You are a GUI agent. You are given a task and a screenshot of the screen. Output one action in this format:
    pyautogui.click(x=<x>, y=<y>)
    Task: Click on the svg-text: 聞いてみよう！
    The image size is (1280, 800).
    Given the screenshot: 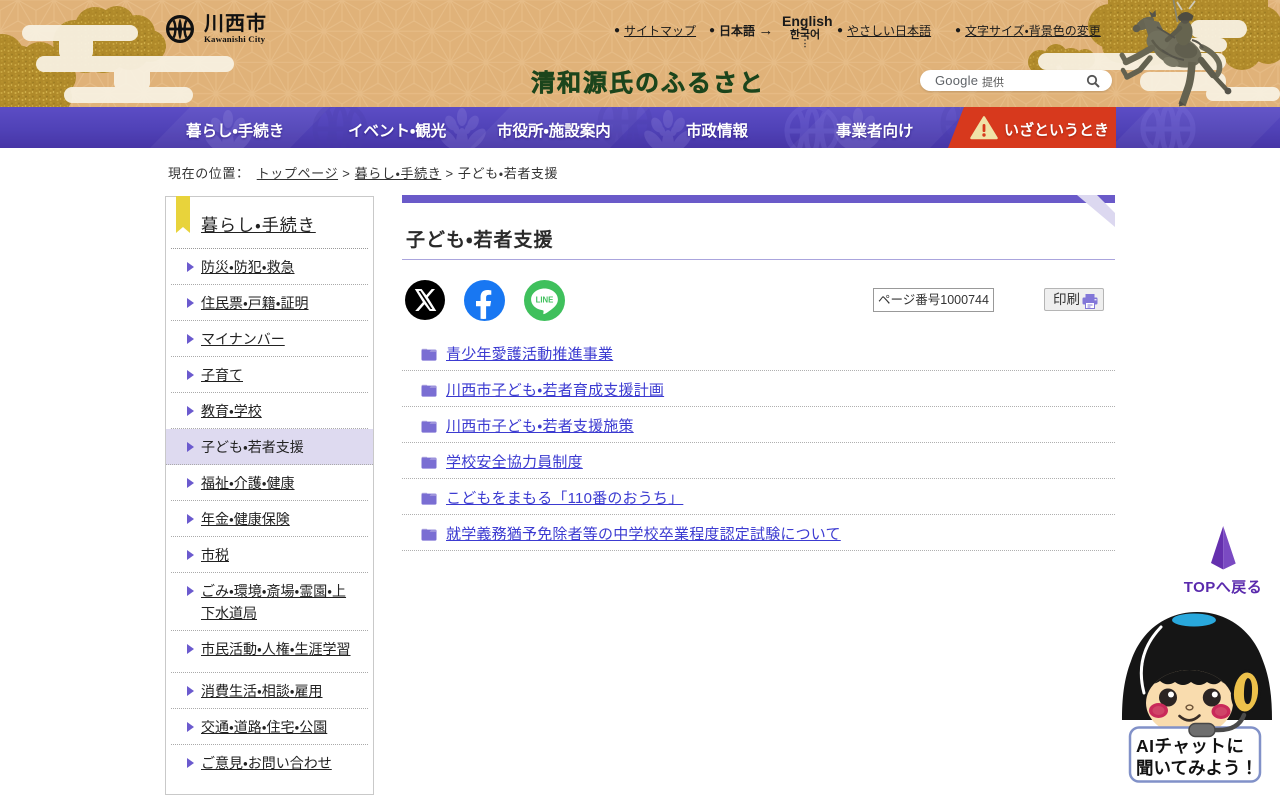 What is the action you would take?
    pyautogui.click(x=1197, y=768)
    